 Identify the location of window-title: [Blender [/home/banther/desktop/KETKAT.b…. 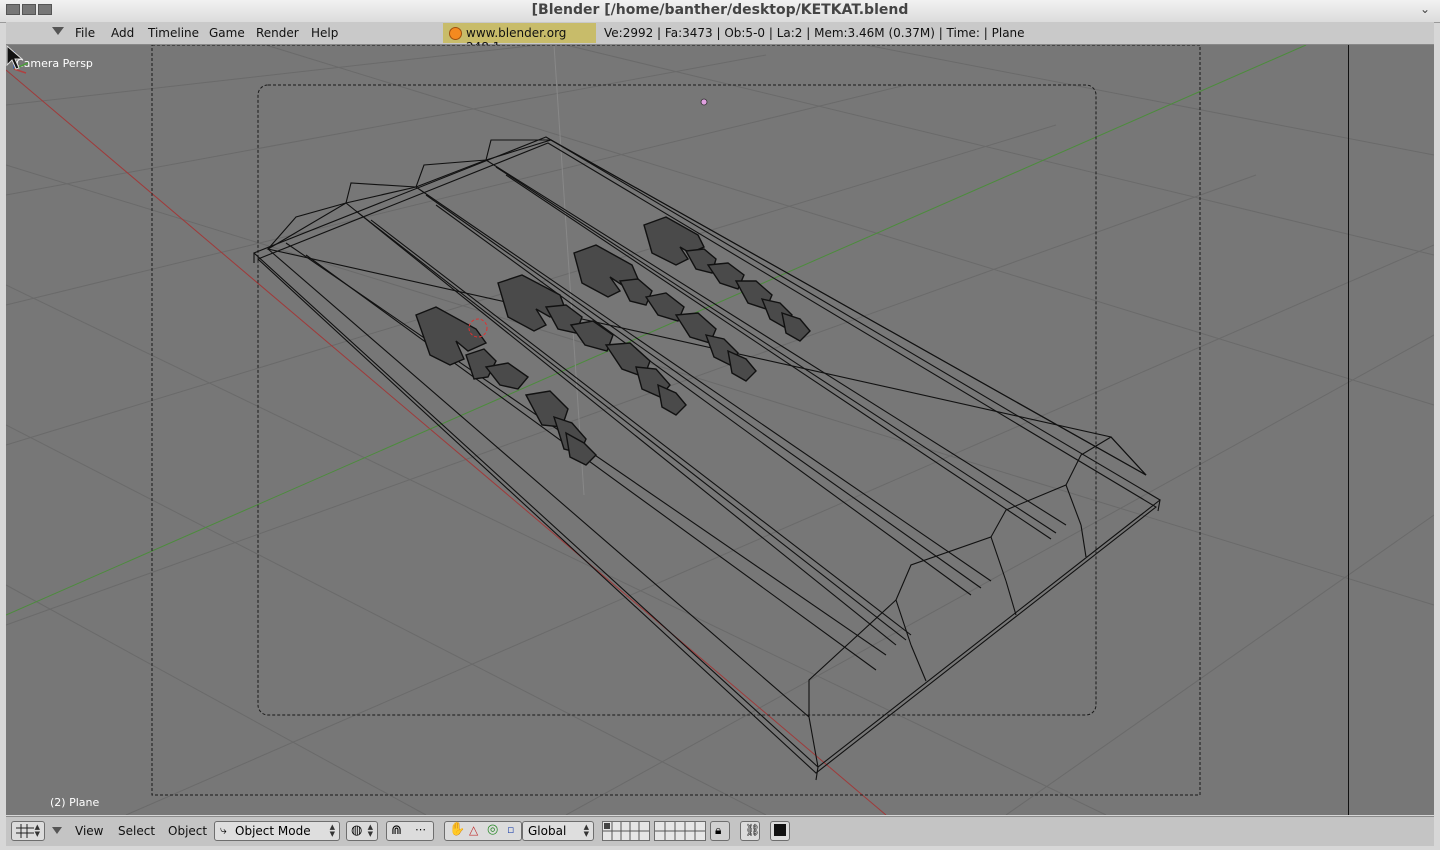
(720, 10).